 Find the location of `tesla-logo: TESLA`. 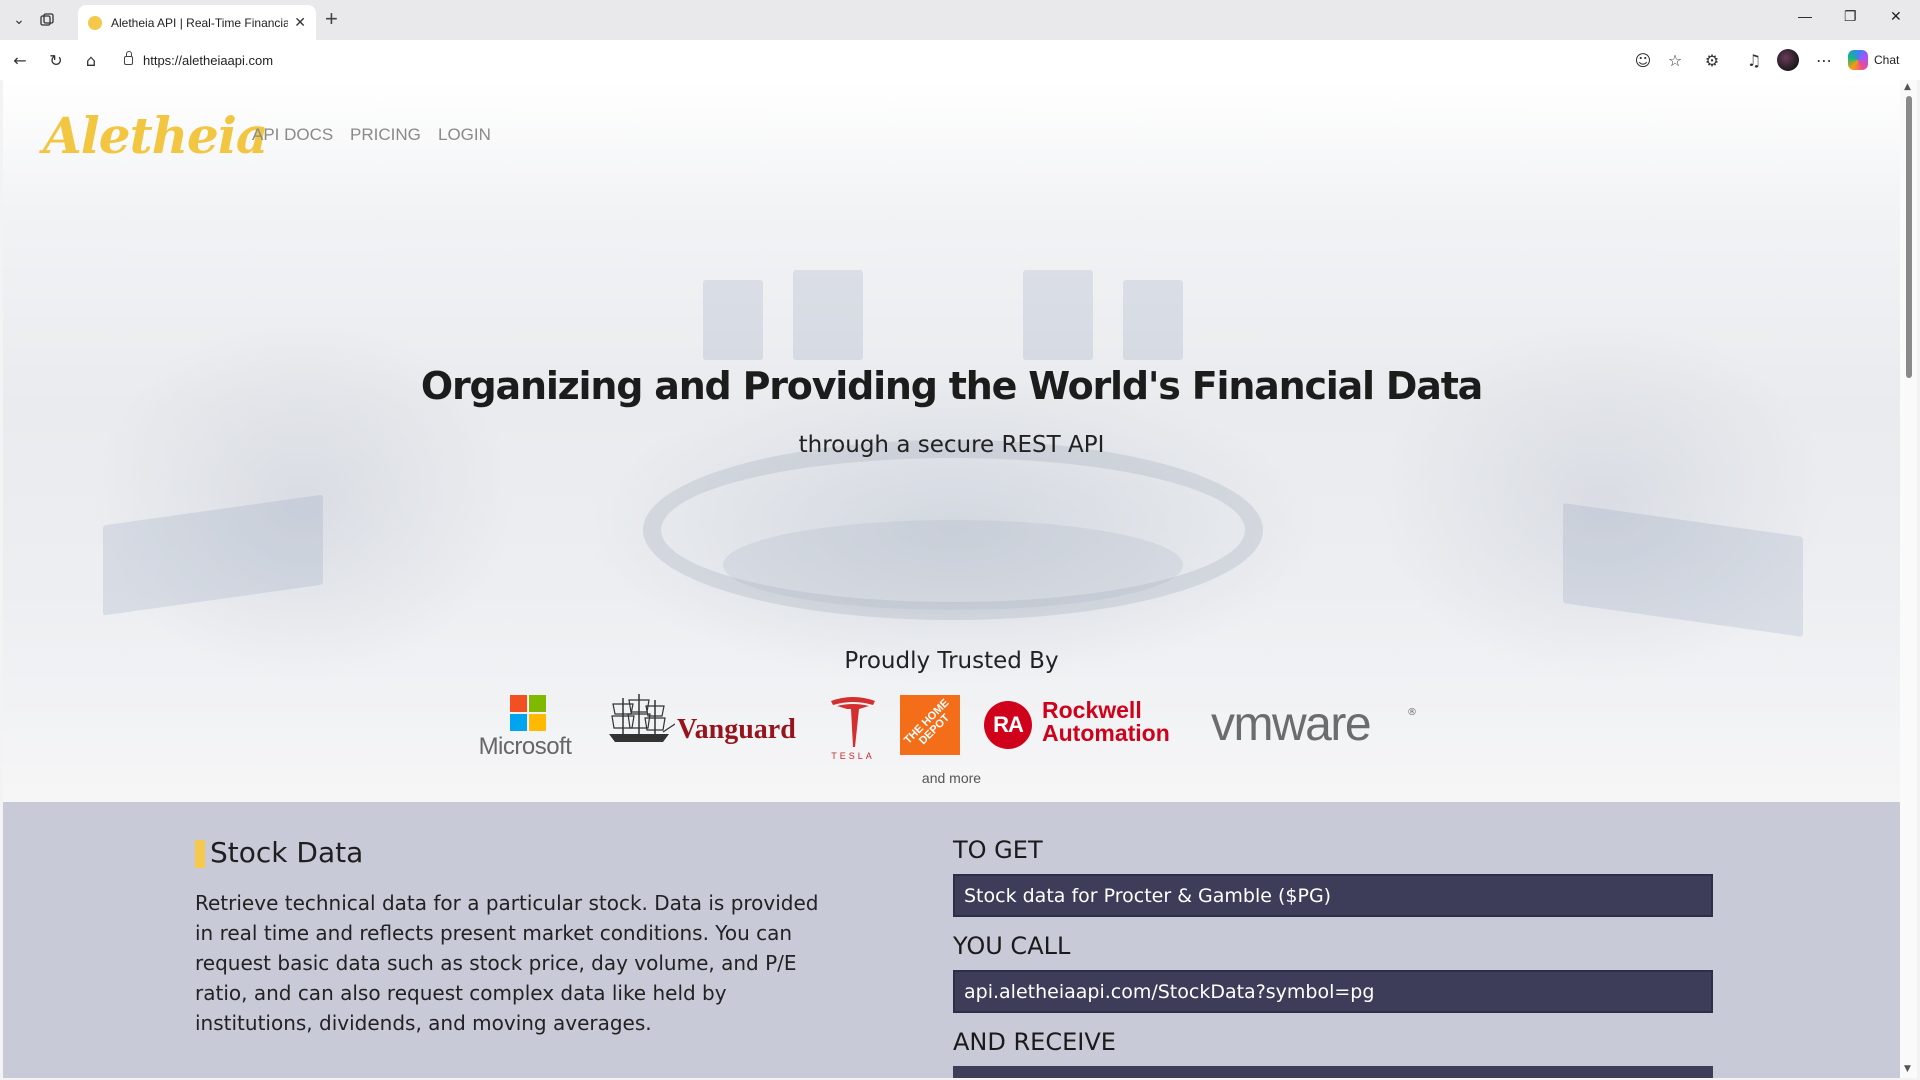

tesla-logo: TESLA is located at coordinates (853, 730).